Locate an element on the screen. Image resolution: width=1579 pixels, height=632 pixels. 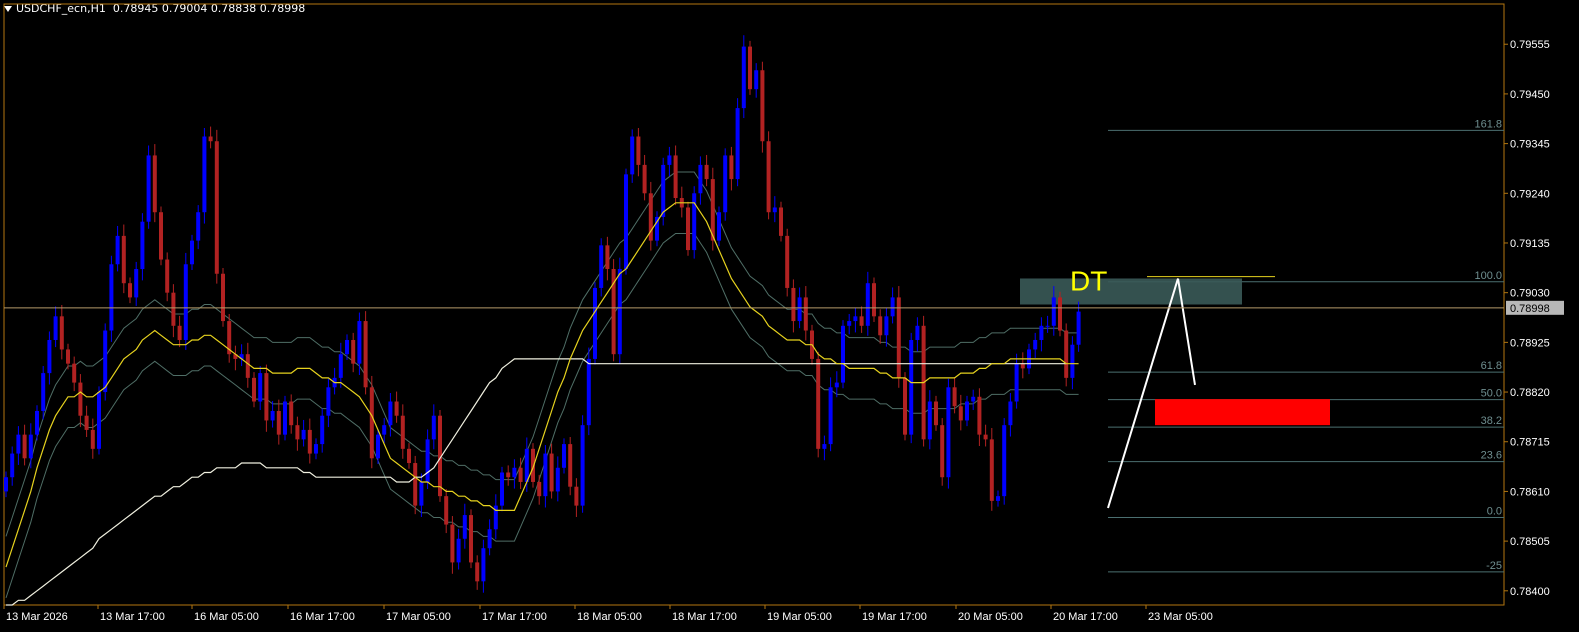
x-tick-label: 17 Mar 17:00 is located at coordinates (514, 617).